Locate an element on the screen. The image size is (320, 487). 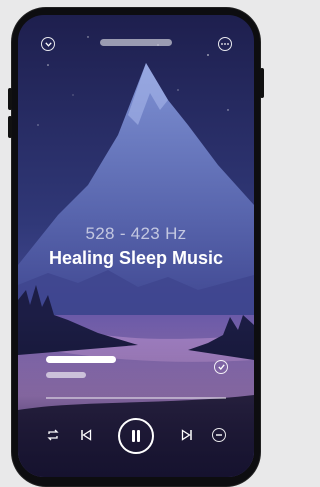
pause-icon is located at coordinates (136, 436).